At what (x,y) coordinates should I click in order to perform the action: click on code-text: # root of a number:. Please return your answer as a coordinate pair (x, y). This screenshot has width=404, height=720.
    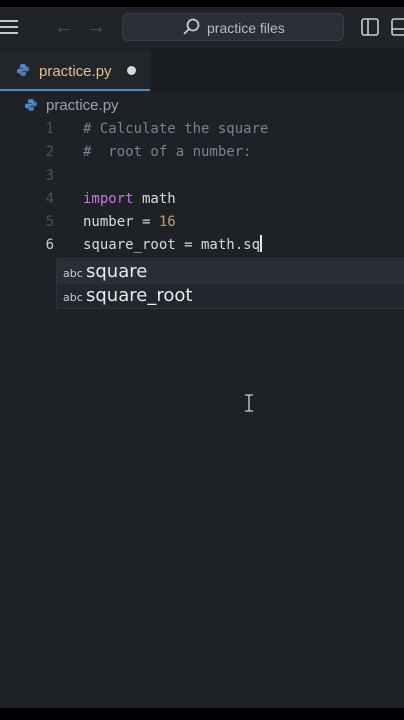
    Looking at the image, I should click on (167, 152).